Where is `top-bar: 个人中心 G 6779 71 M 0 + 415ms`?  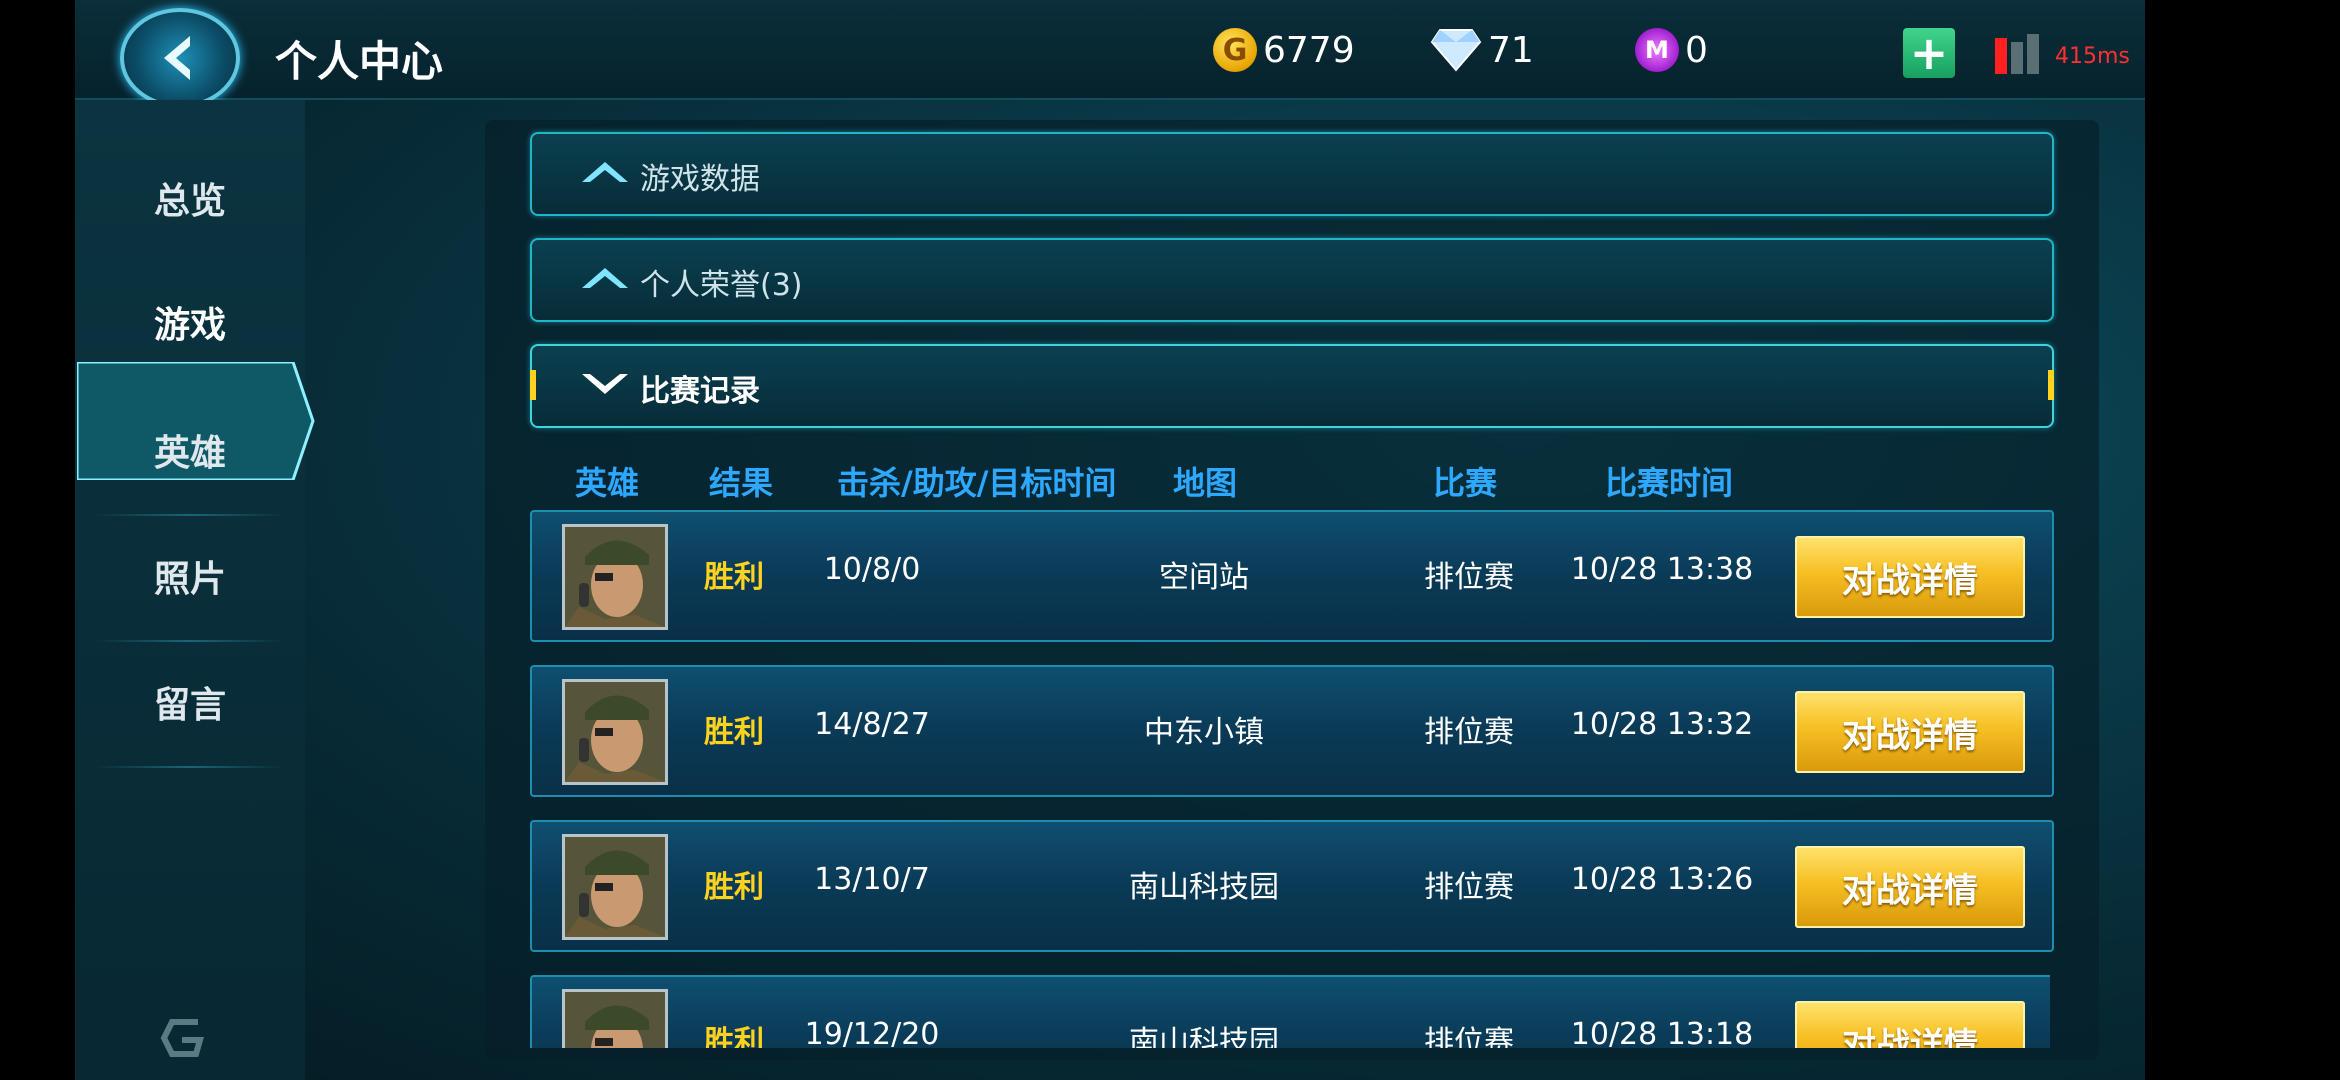
top-bar: 个人中心 G 6779 71 M 0 + 415ms is located at coordinates (1110, 54).